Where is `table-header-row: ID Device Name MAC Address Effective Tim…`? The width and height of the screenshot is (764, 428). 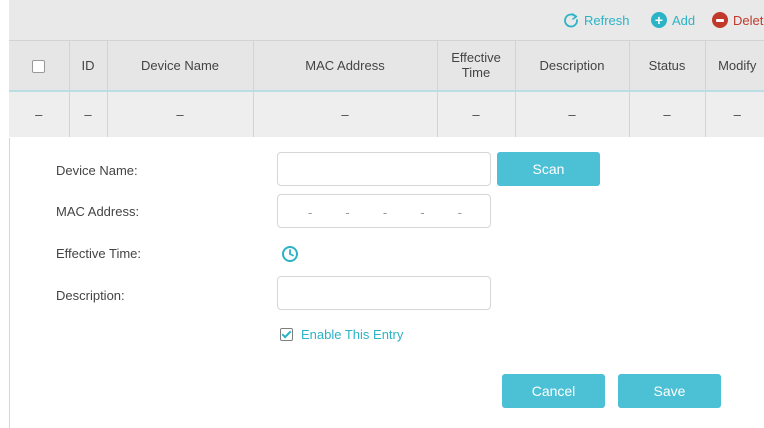 table-header-row: ID Device Name MAC Address Effective Tim… is located at coordinates (386, 65).